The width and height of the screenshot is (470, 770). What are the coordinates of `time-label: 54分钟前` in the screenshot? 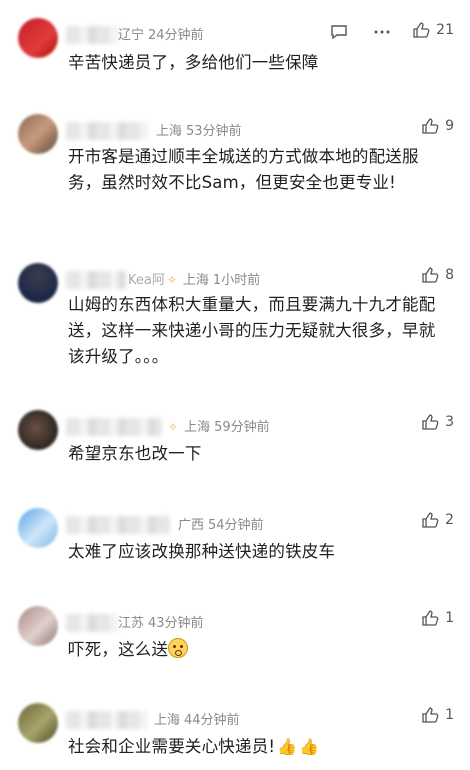 It's located at (236, 525).